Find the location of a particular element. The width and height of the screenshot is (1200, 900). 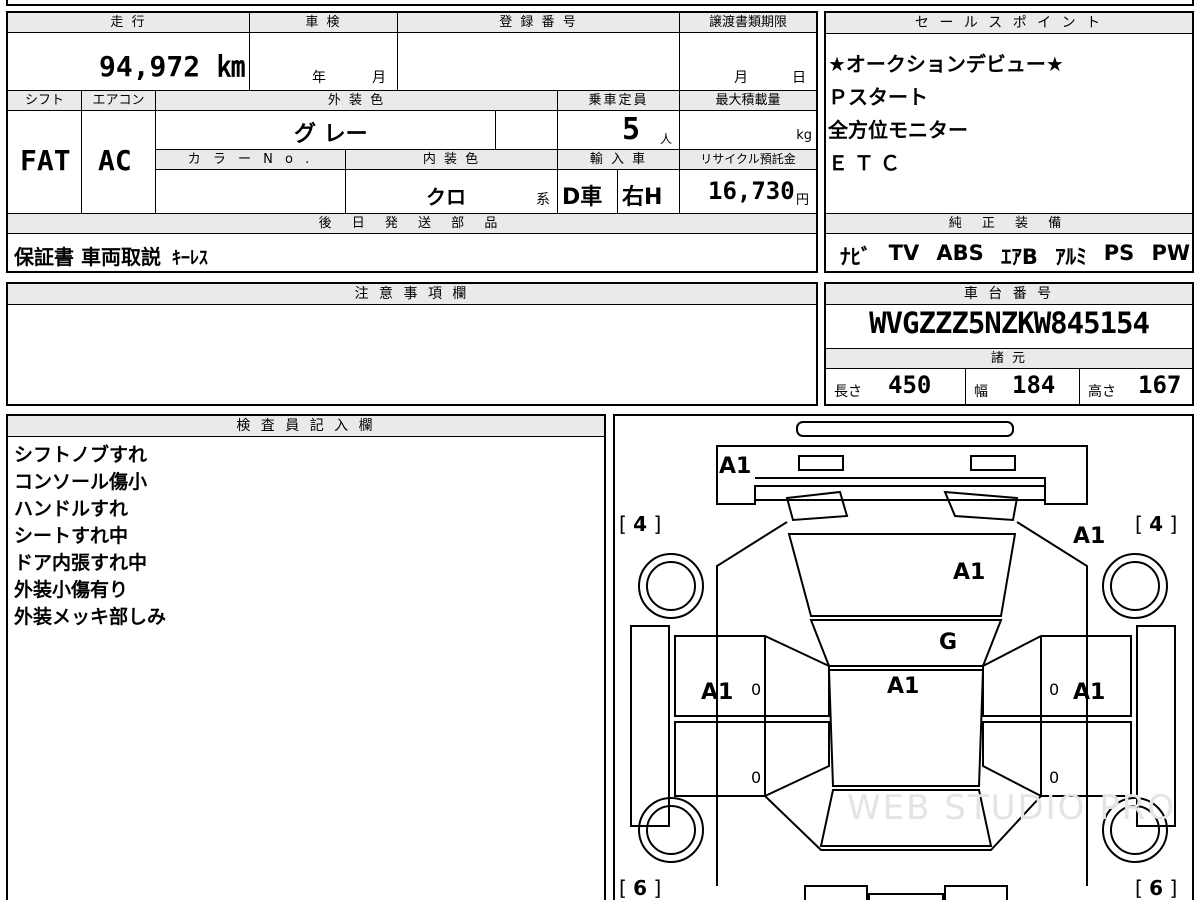

door-value-rr: 0 is located at coordinates (1054, 777).